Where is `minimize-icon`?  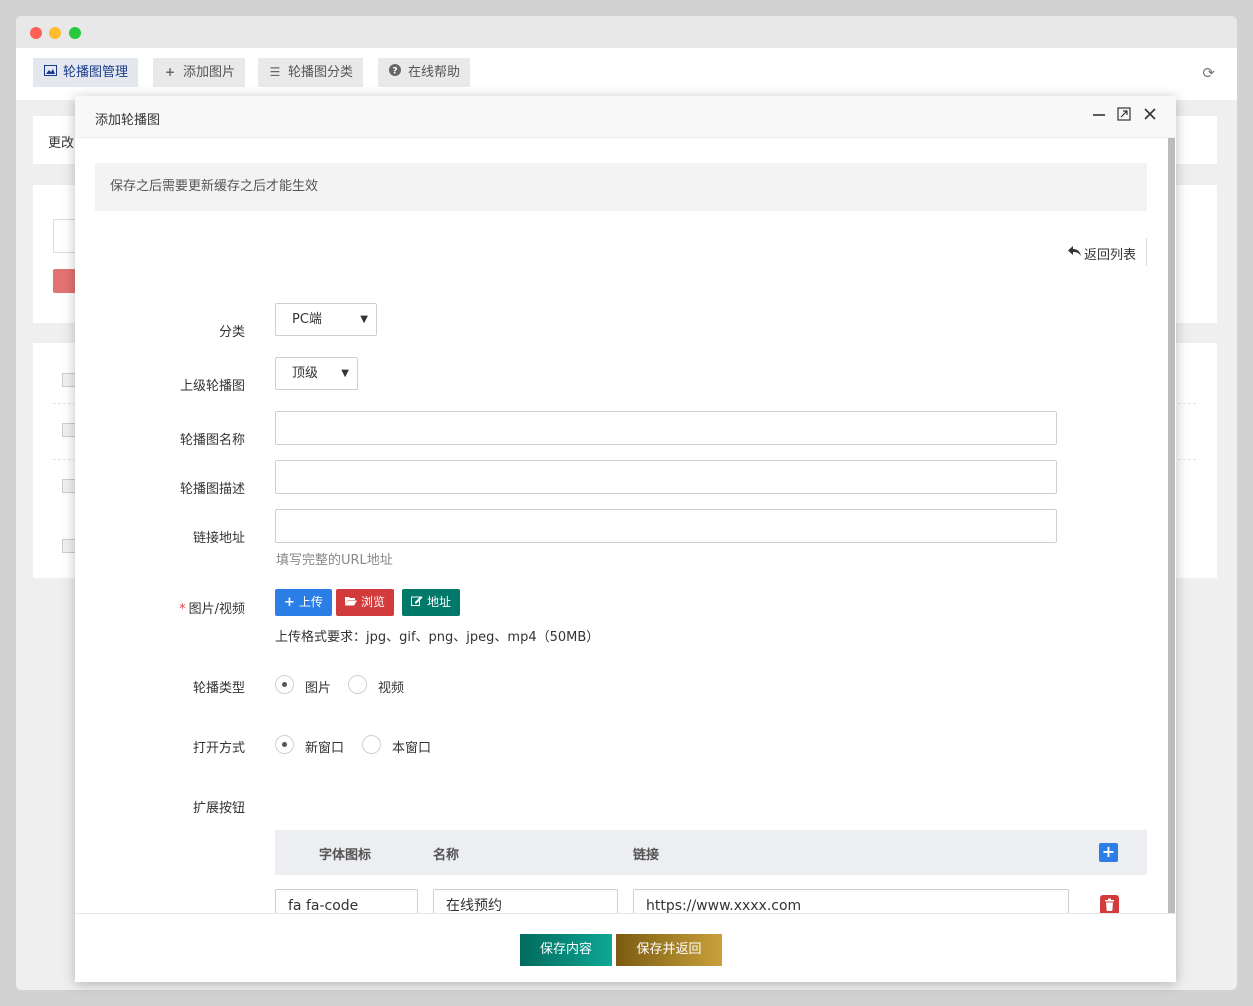 minimize-icon is located at coordinates (1099, 116).